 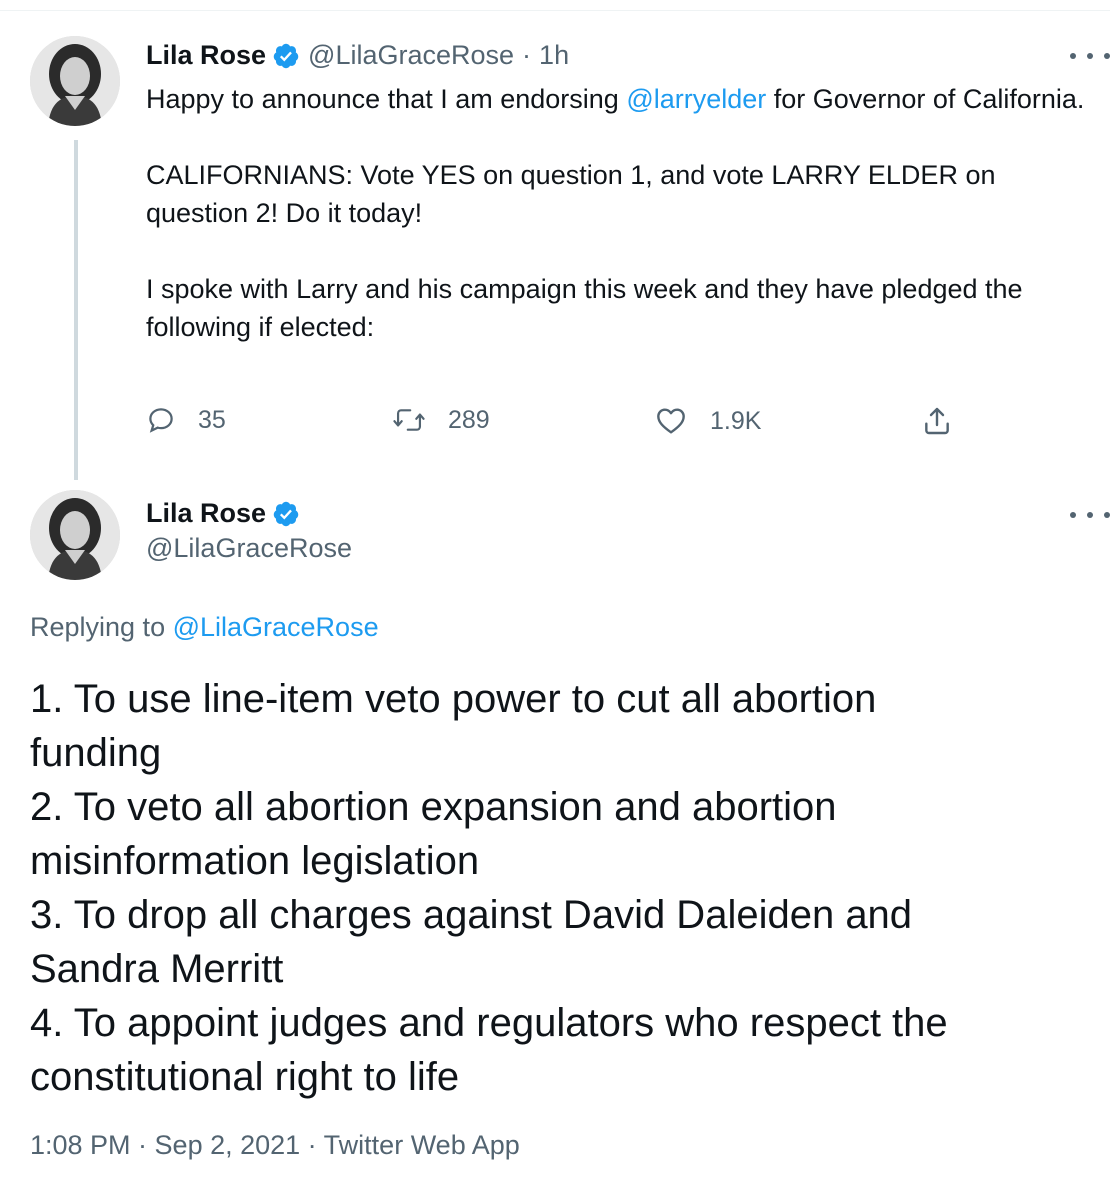 I want to click on like-count: 1.9K, so click(x=736, y=420).